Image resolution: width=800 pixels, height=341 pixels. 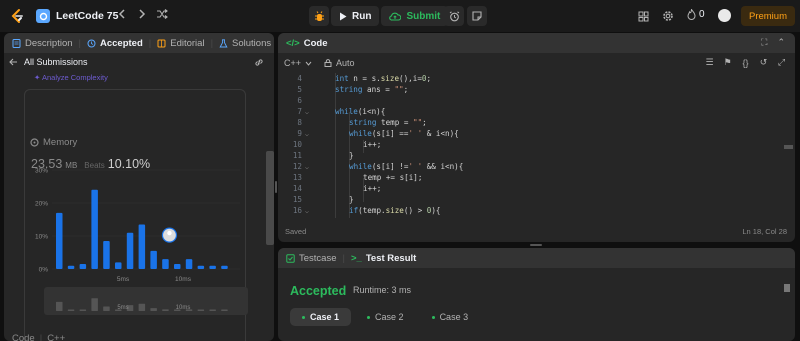 What do you see at coordinates (41, 204) in the screenshot?
I see `y-tick-label: 20%` at bounding box center [41, 204].